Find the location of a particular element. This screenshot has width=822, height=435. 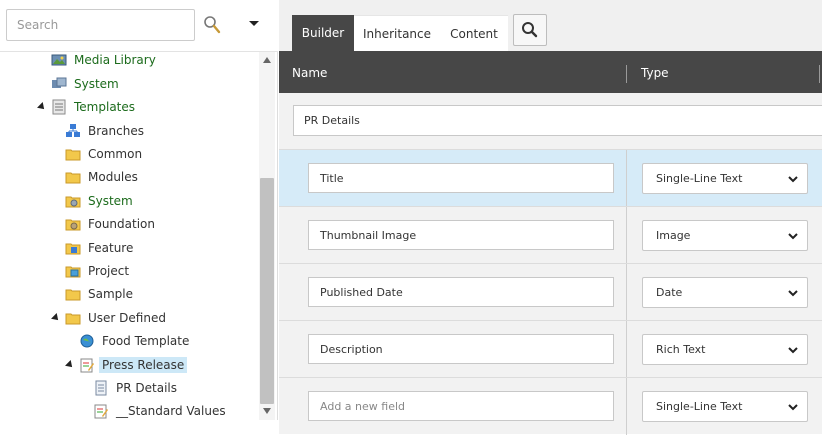

tree-item-label: Modules is located at coordinates (113, 177).